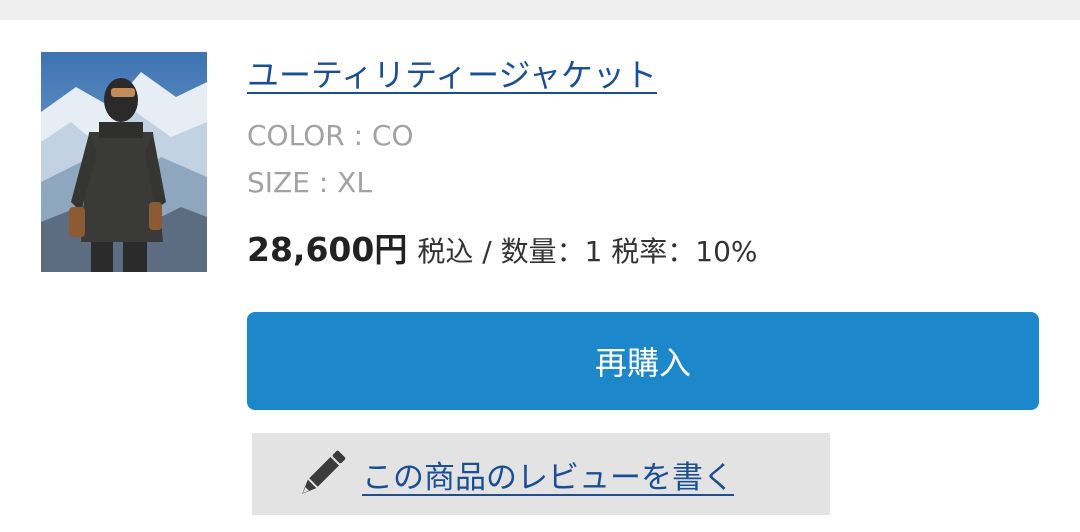 The height and width of the screenshot is (532, 1080). I want to click on price-meta: 税込 / 数量：1 税率：10%, so click(587, 251).